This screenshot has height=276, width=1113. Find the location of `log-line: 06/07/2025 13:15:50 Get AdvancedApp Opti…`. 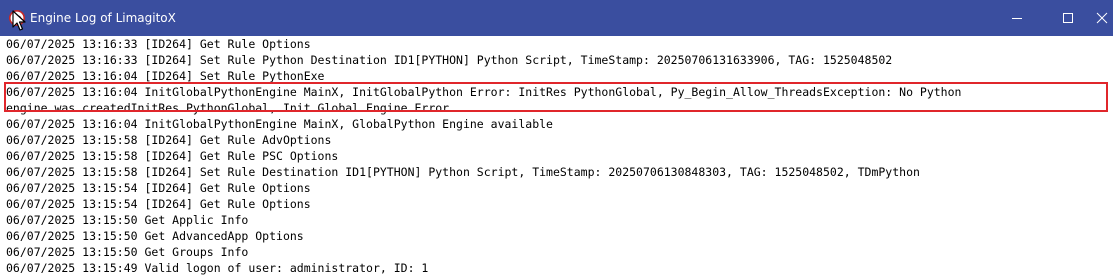

log-line: 06/07/2025 13:15:50 Get AdvancedApp Opti… is located at coordinates (155, 236).